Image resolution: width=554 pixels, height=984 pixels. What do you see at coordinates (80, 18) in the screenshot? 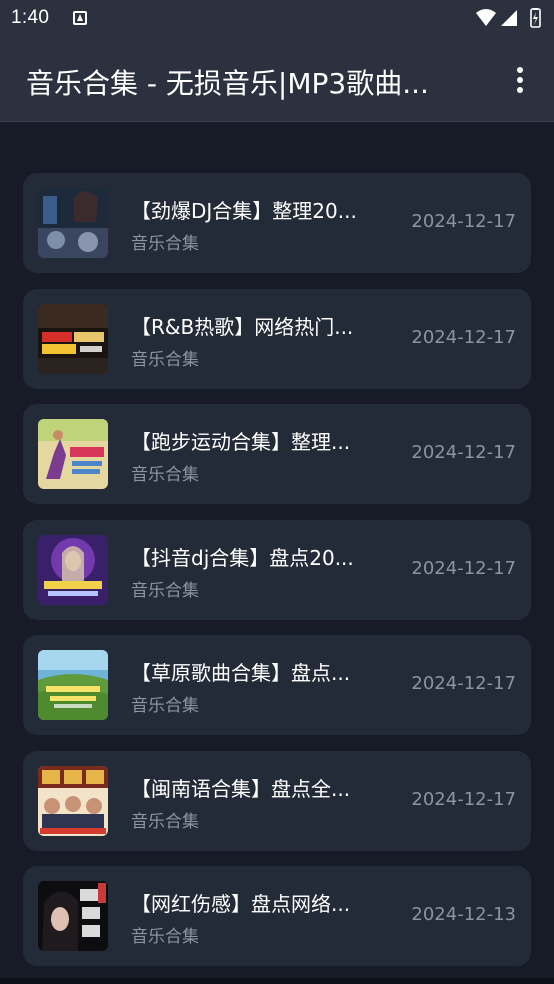
I see `notification-icon` at bounding box center [80, 18].